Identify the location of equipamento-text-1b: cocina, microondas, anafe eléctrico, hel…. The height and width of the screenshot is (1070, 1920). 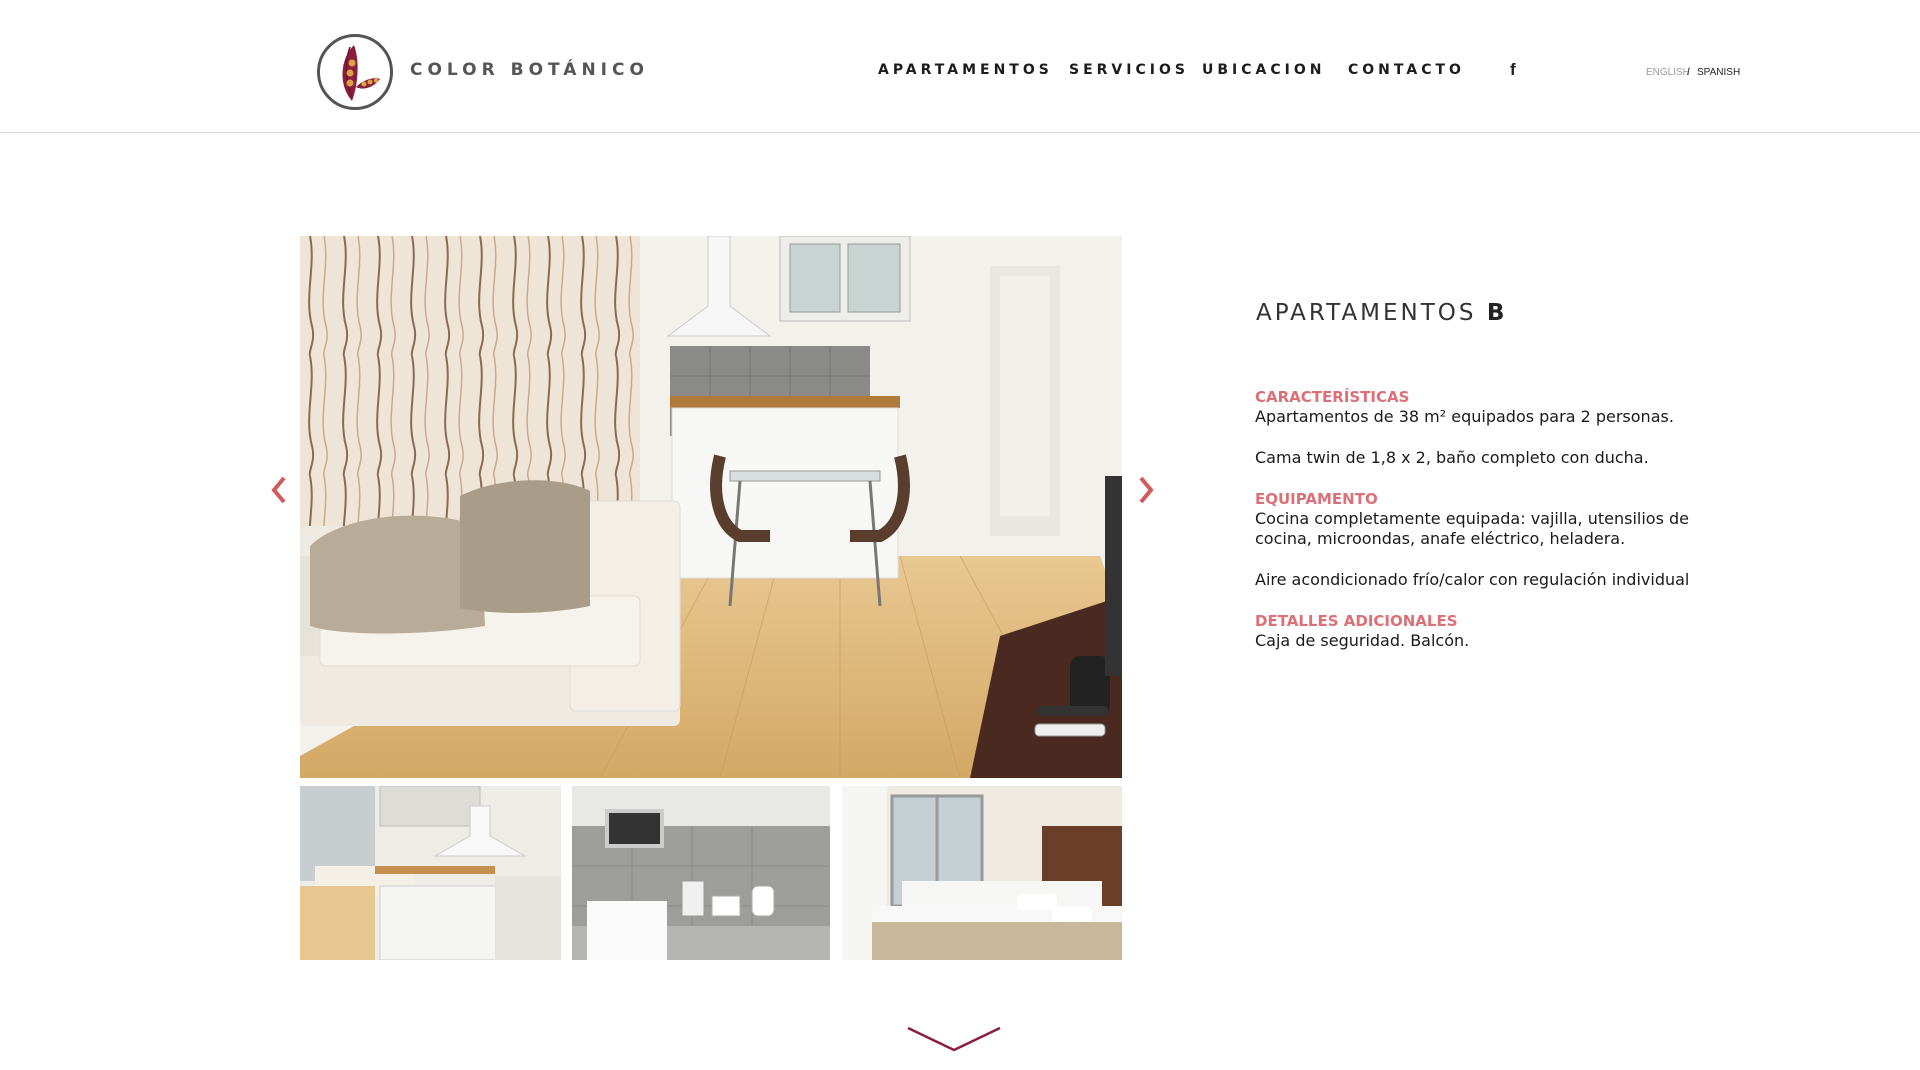
(1440, 538).